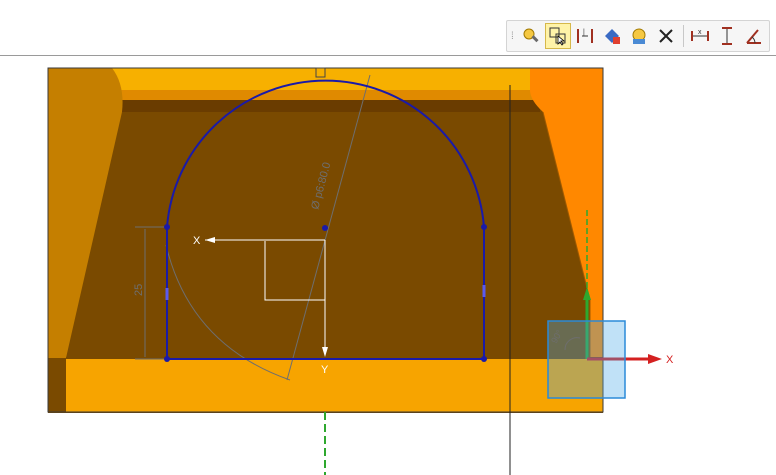 The width and height of the screenshot is (776, 475). What do you see at coordinates (670, 360) in the screenshot?
I see `datum-x-label: X` at bounding box center [670, 360].